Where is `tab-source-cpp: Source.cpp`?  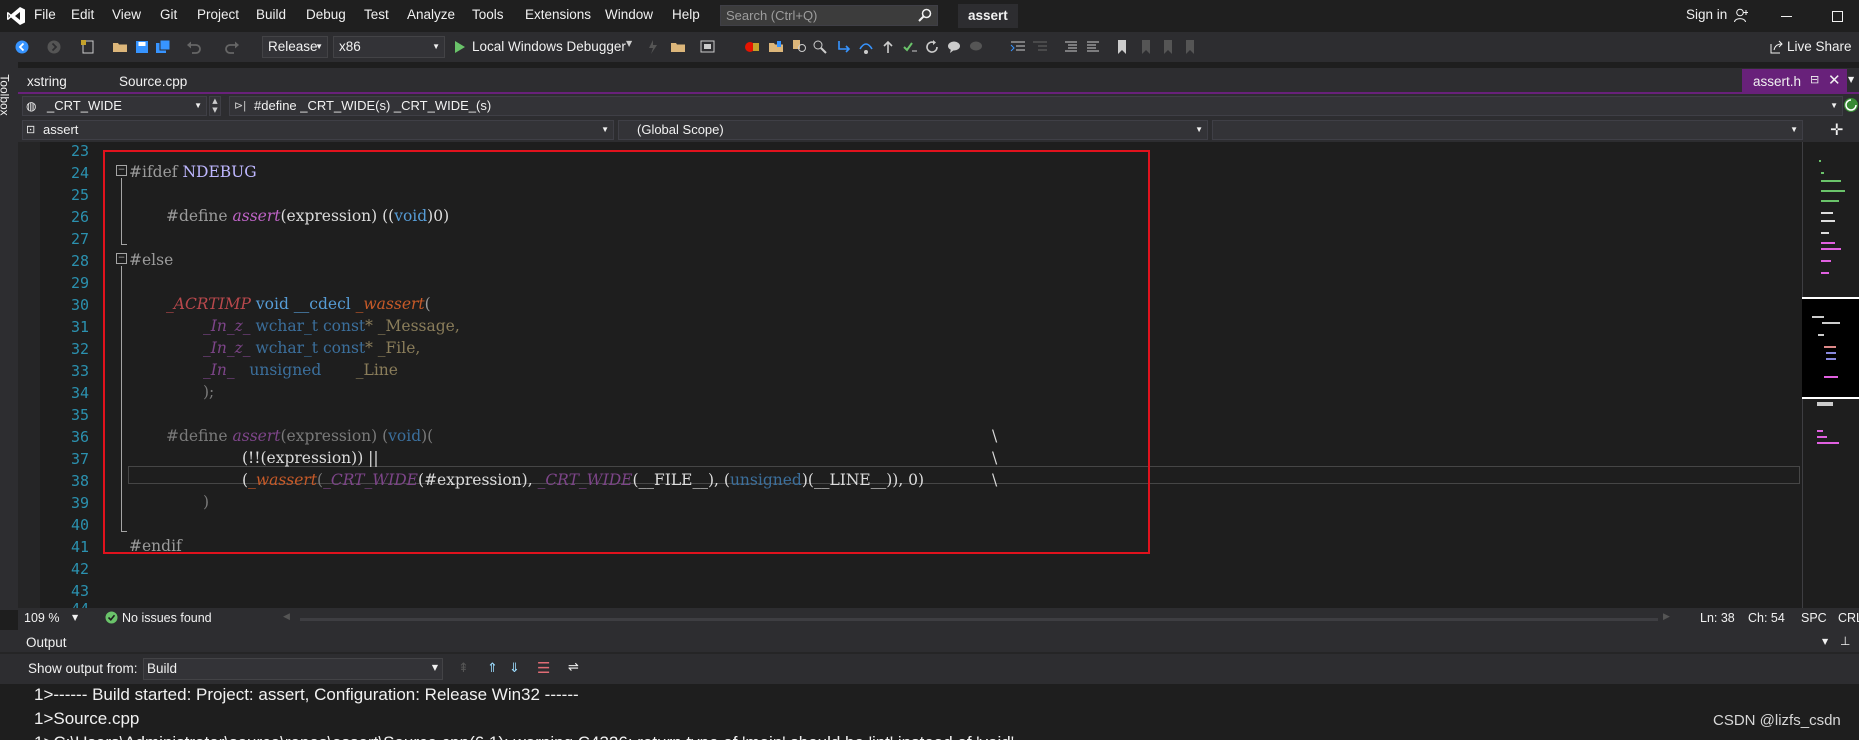 tab-source-cpp: Source.cpp is located at coordinates (153, 81).